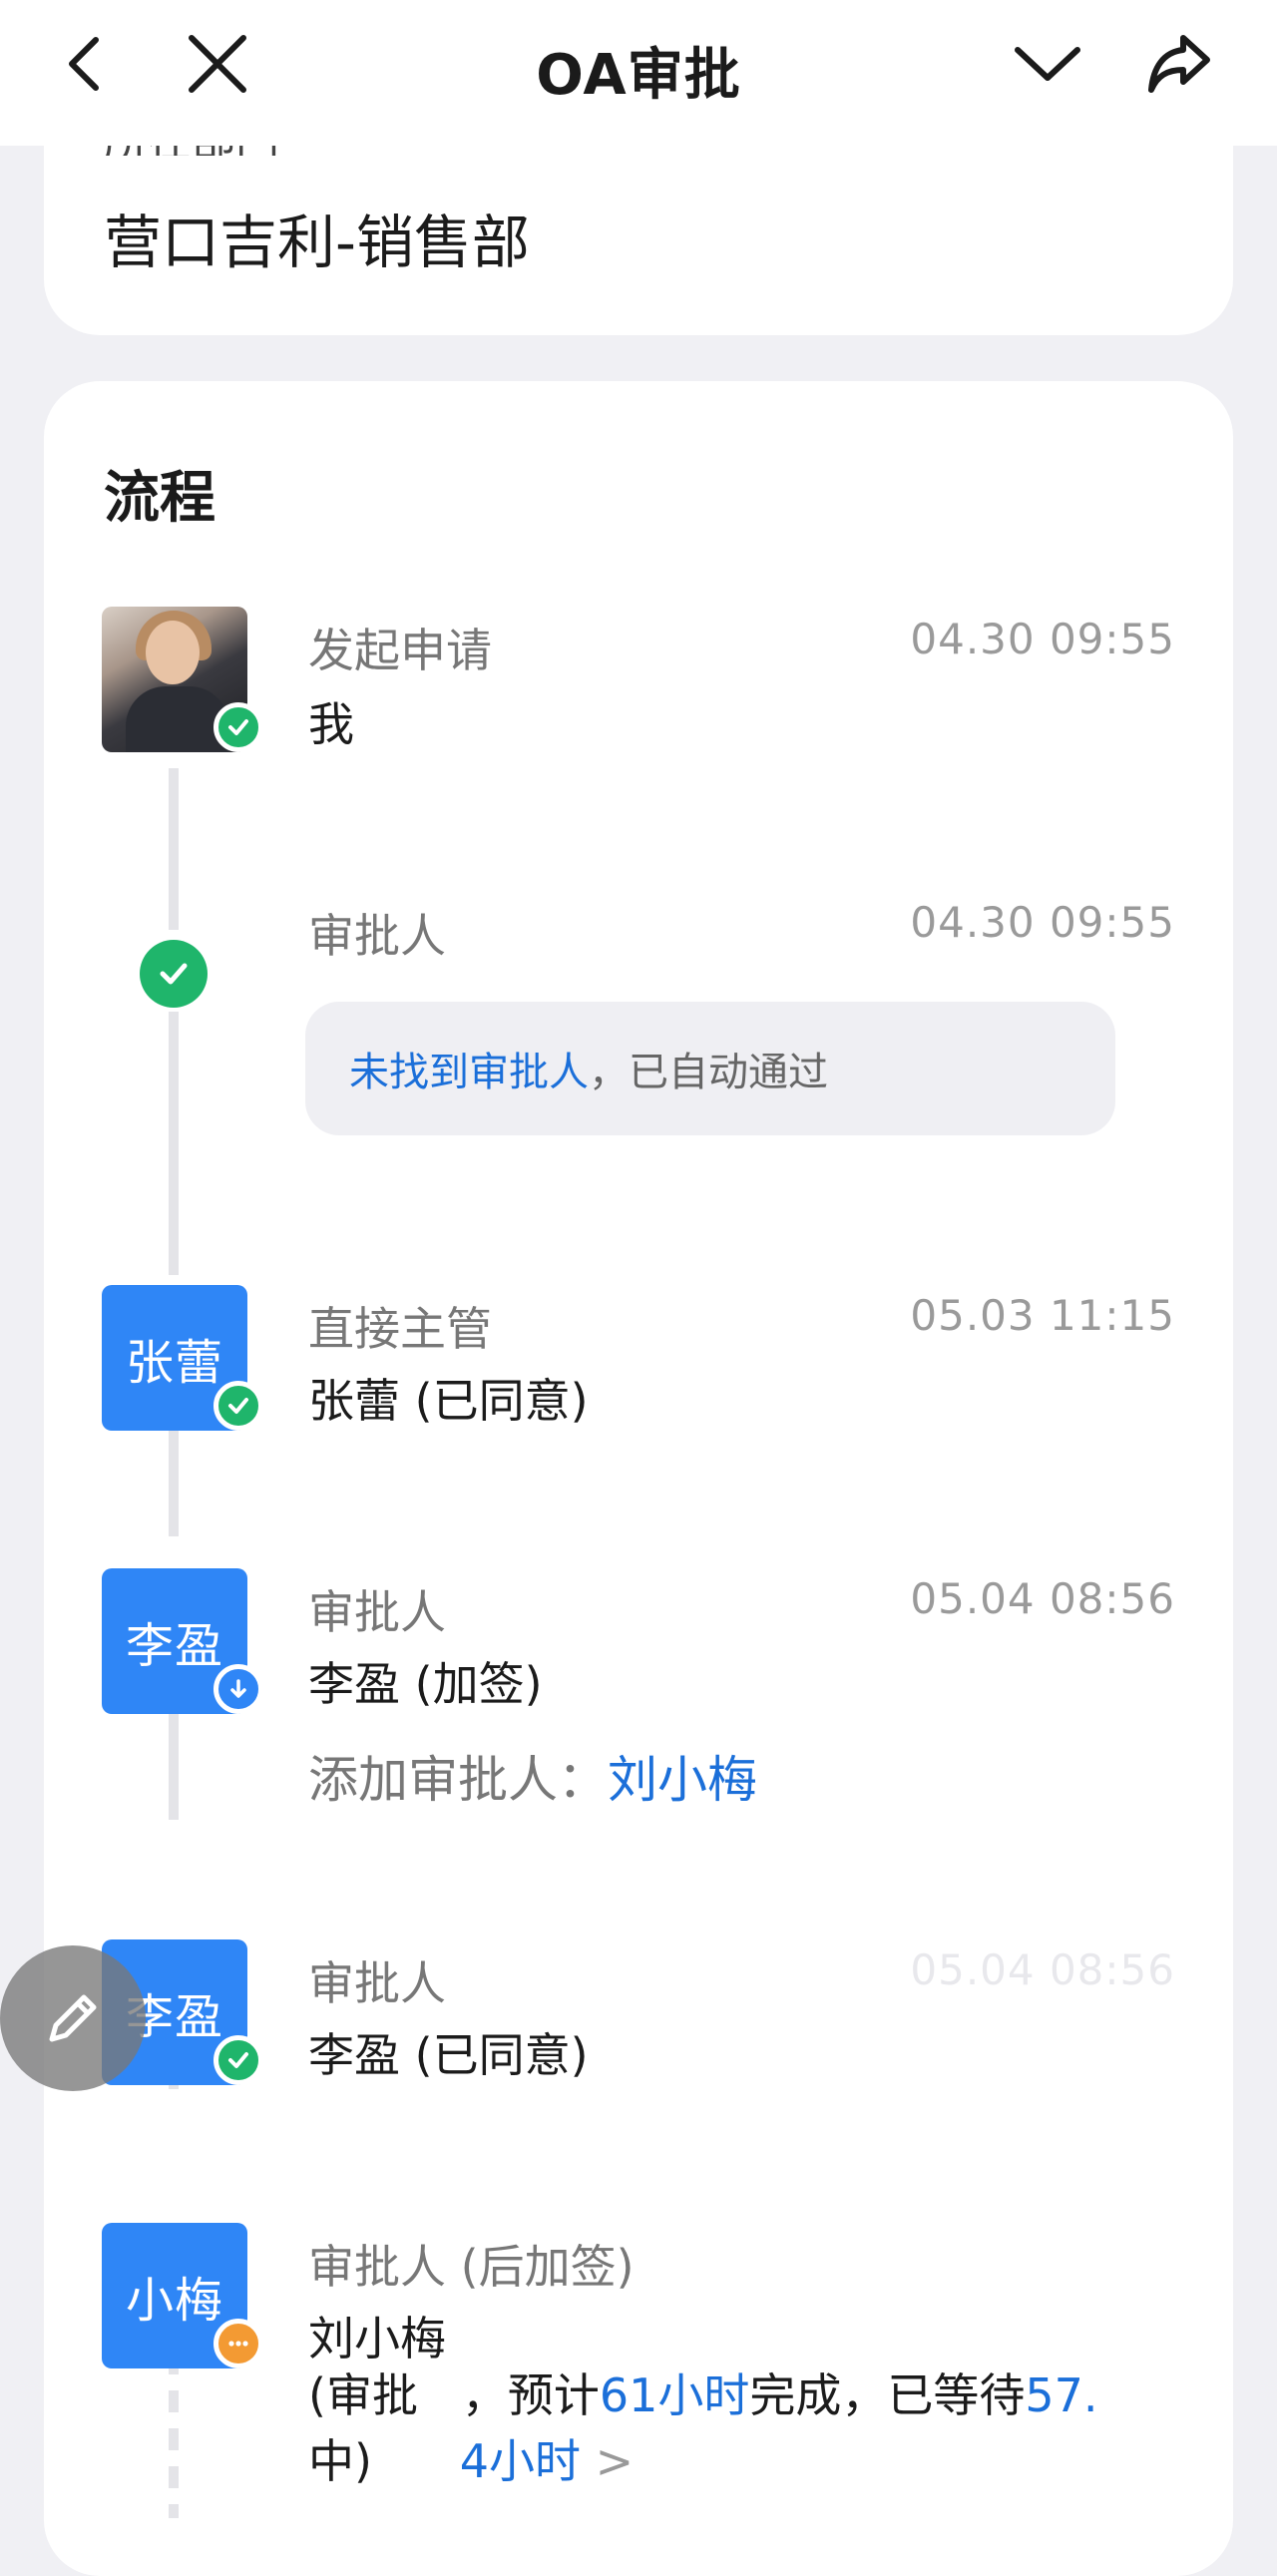  I want to click on top-bar: OA审批, so click(638, 73).